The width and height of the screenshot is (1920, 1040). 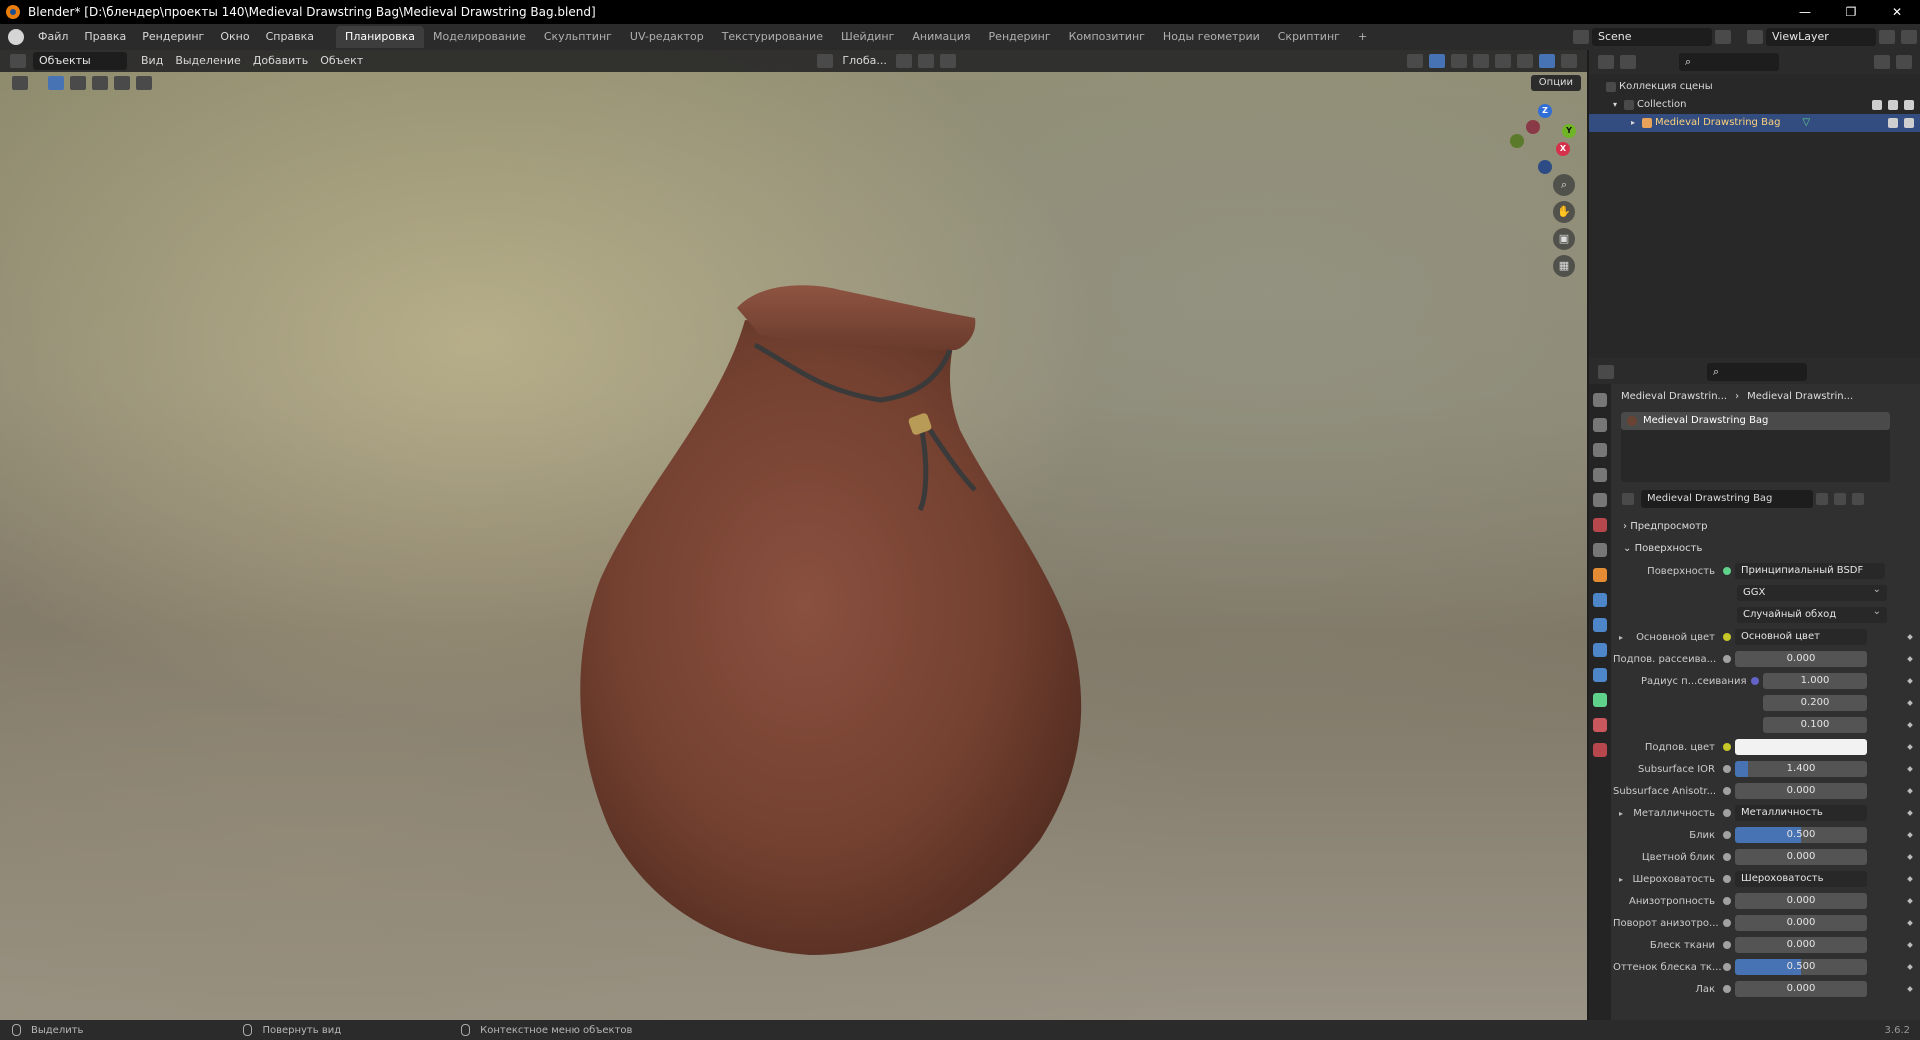 What do you see at coordinates (1569, 131) in the screenshot?
I see `gizmo-y-axis: Y` at bounding box center [1569, 131].